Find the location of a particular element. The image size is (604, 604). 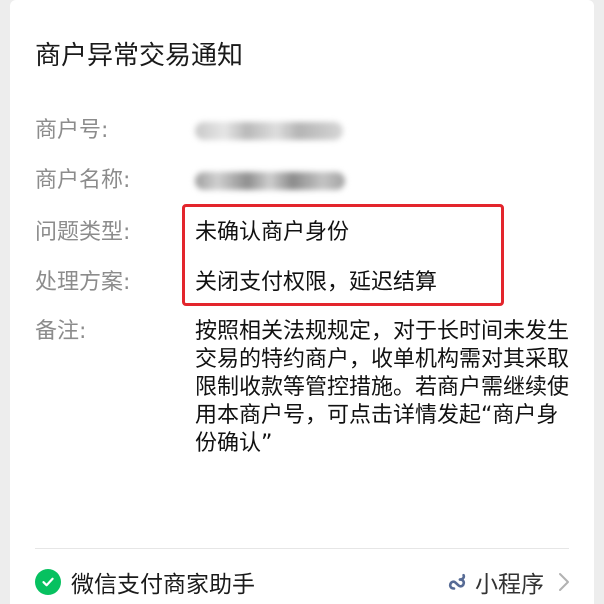

remark-label: 备注: is located at coordinates (61, 331).